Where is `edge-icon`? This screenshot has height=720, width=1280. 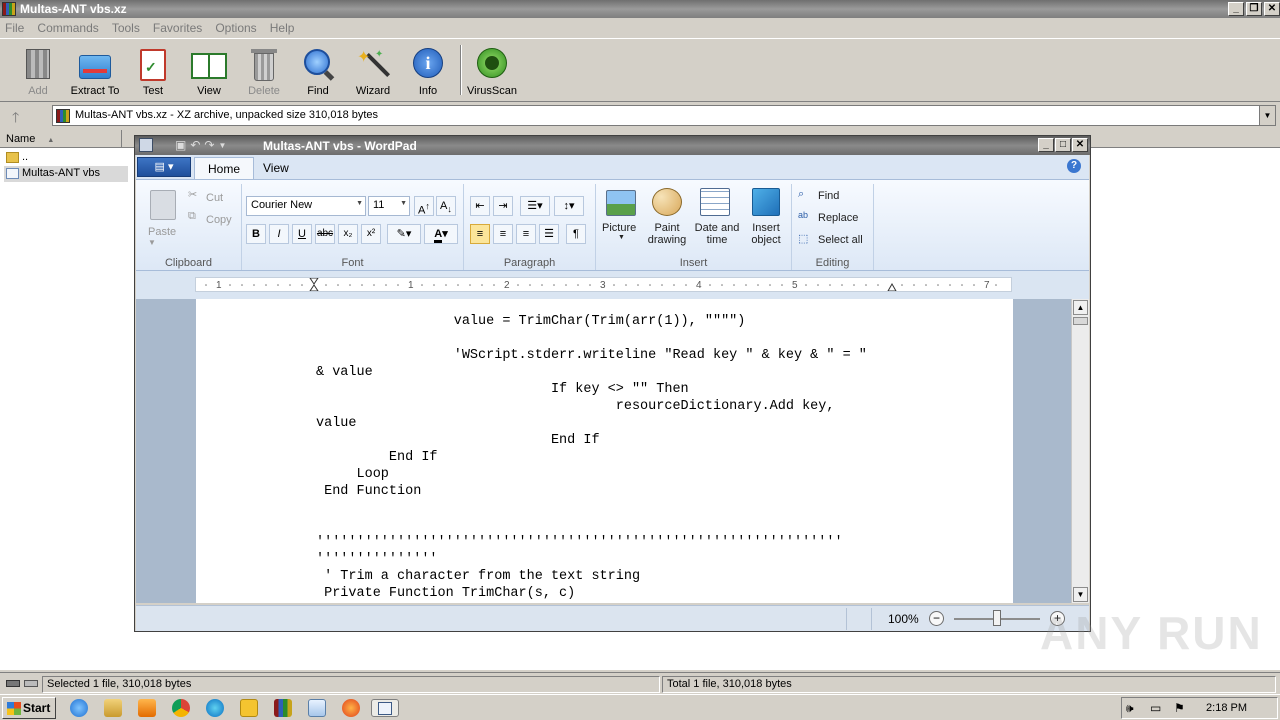
edge-icon is located at coordinates (215, 708).